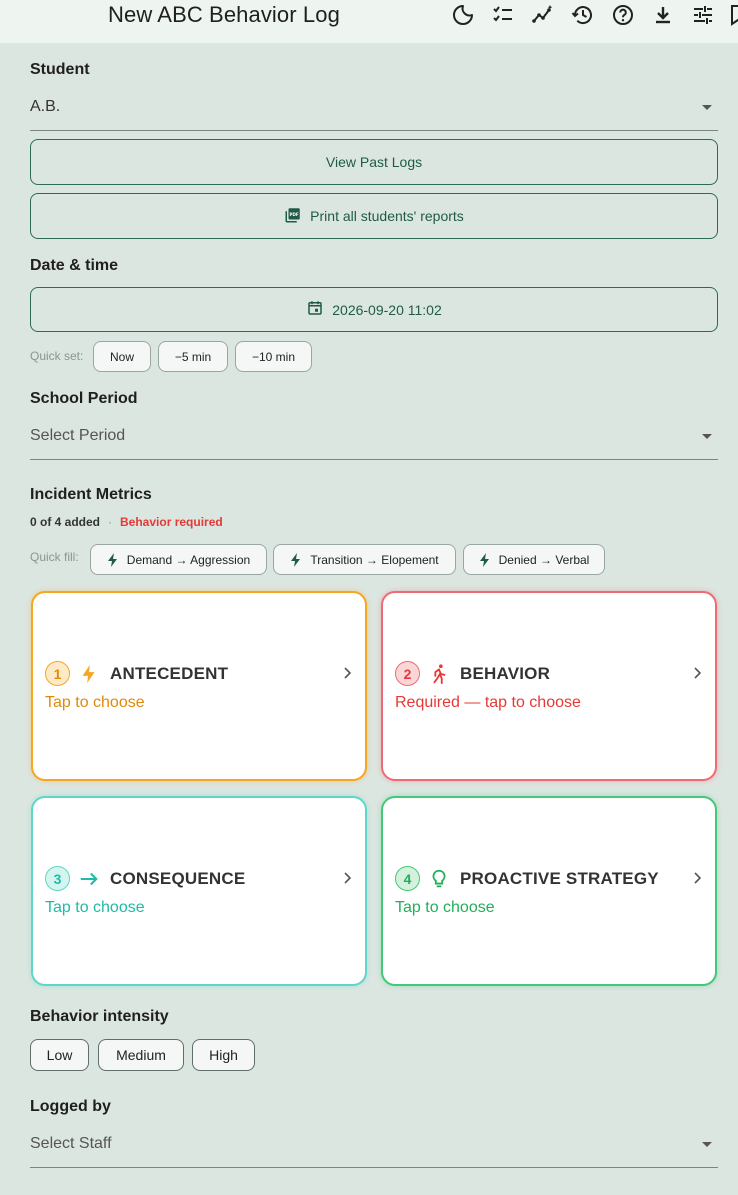 This screenshot has height=1195, width=738. What do you see at coordinates (54, 557) in the screenshot?
I see `quick-fill-label: Quick fill:` at bounding box center [54, 557].